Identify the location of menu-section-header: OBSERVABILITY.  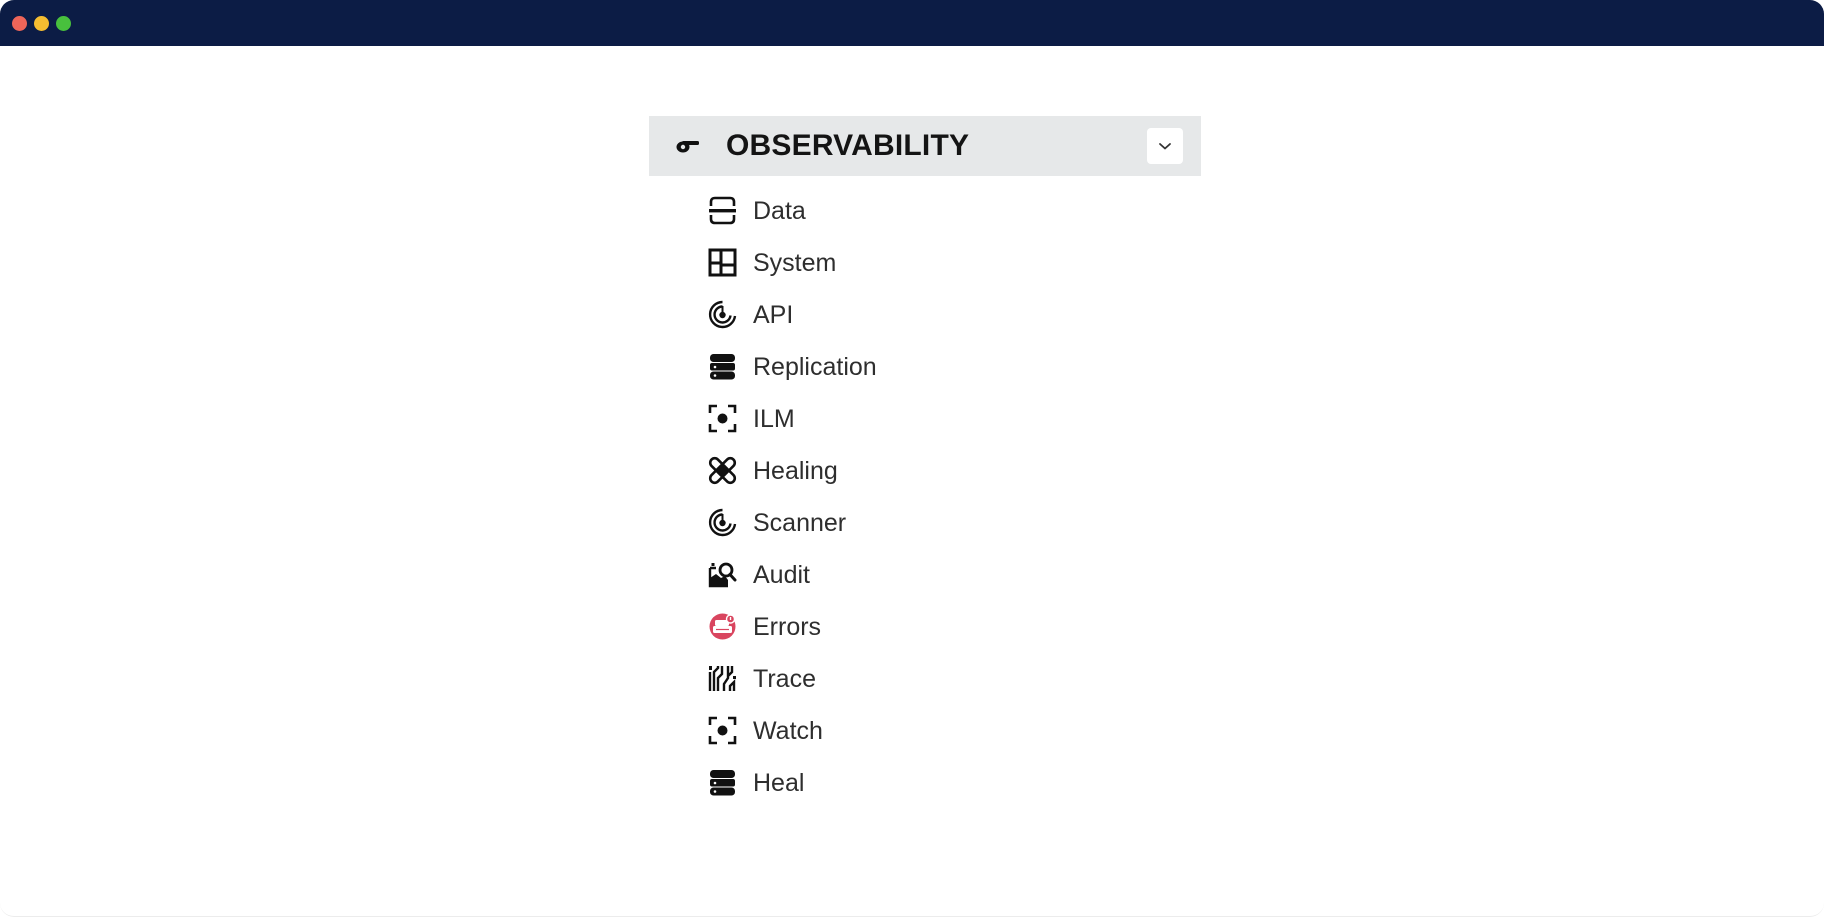
(925, 146).